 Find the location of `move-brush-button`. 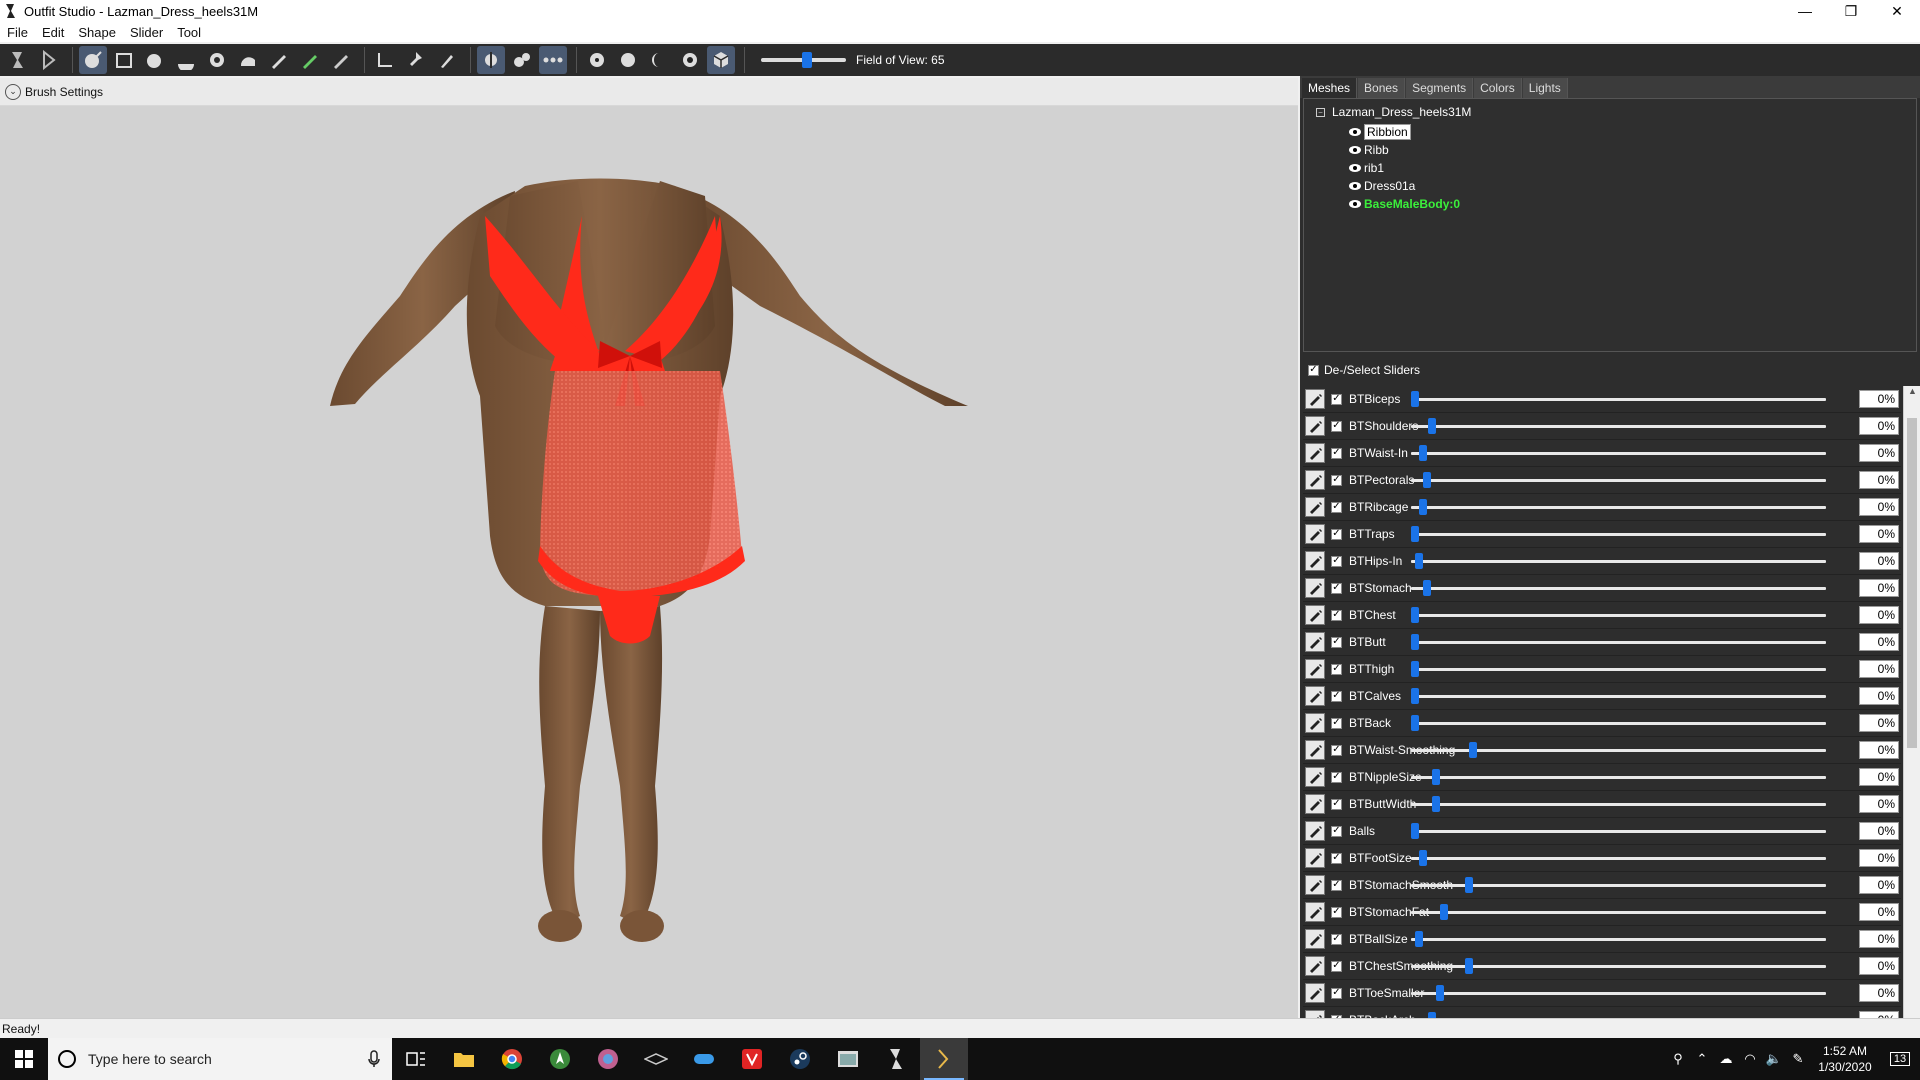

move-brush-button is located at coordinates (186, 60).